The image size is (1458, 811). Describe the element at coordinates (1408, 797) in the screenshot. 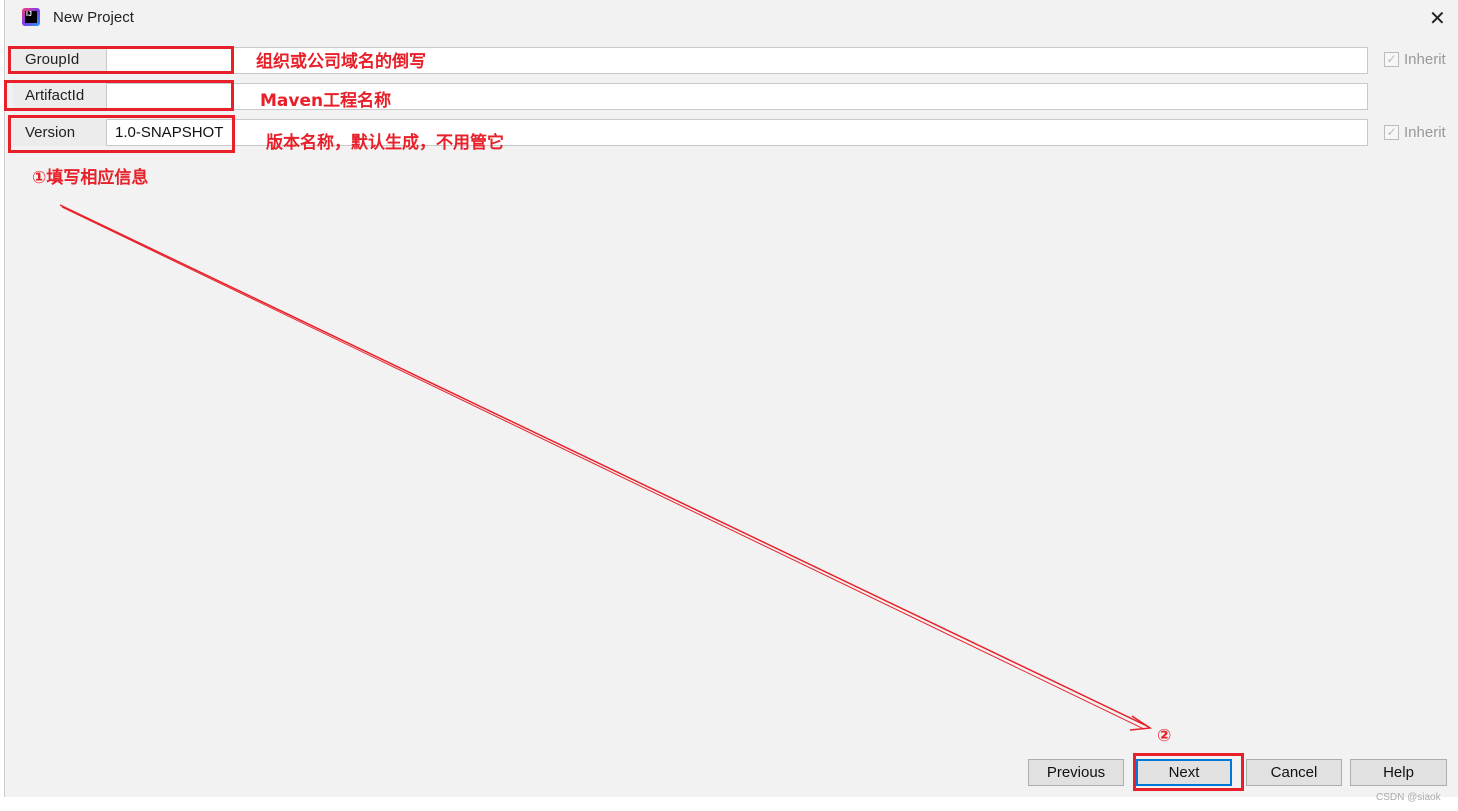

I see `watermark: CSDN @siaok` at that location.